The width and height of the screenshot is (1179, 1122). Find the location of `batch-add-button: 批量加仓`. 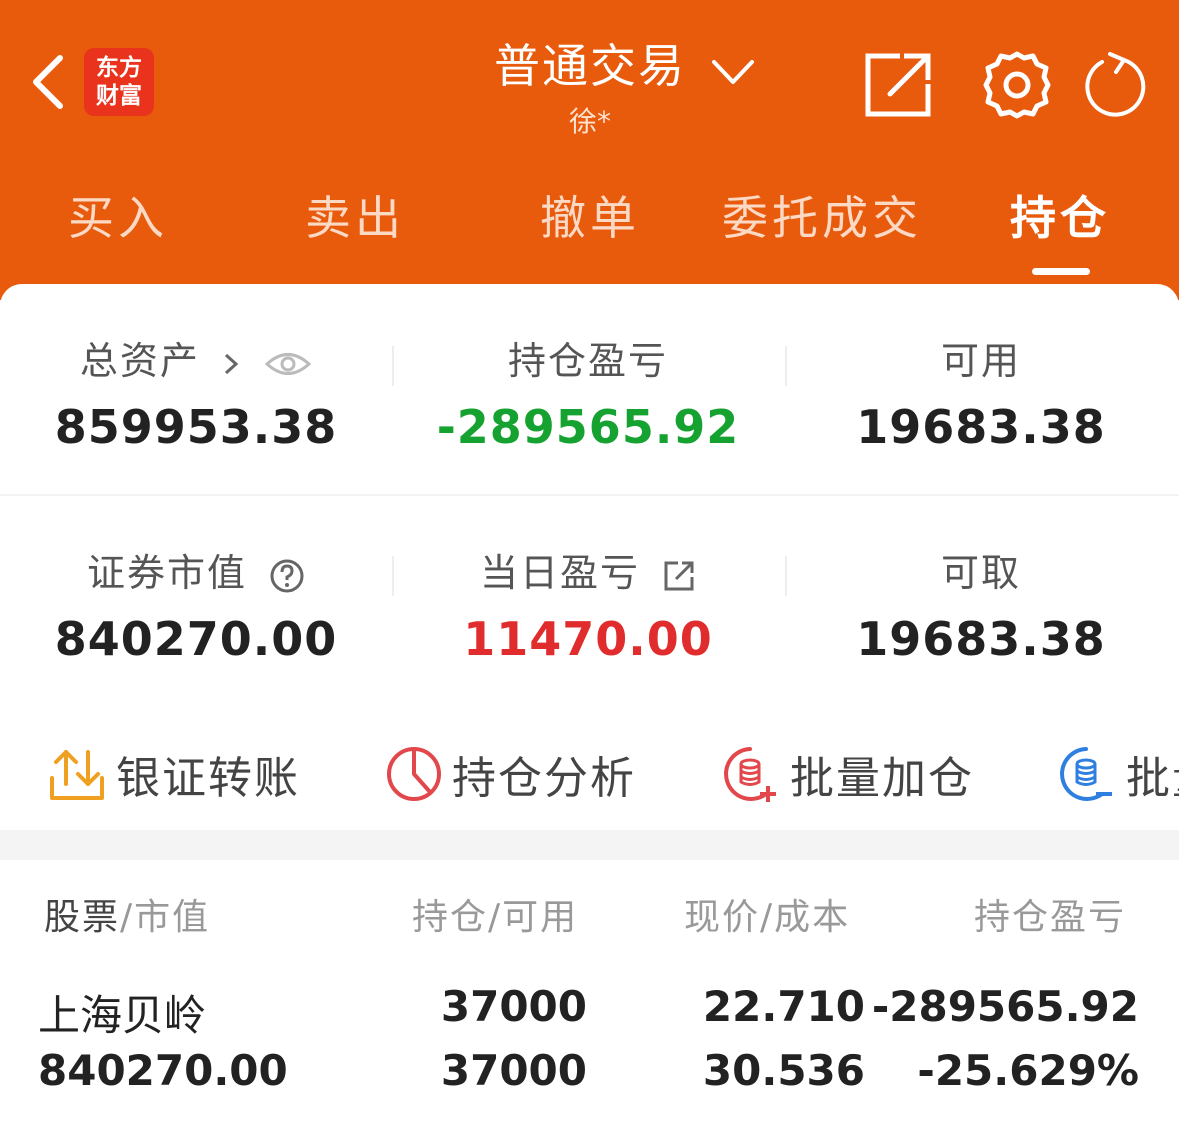

batch-add-button: 批量加仓 is located at coordinates (847, 774).